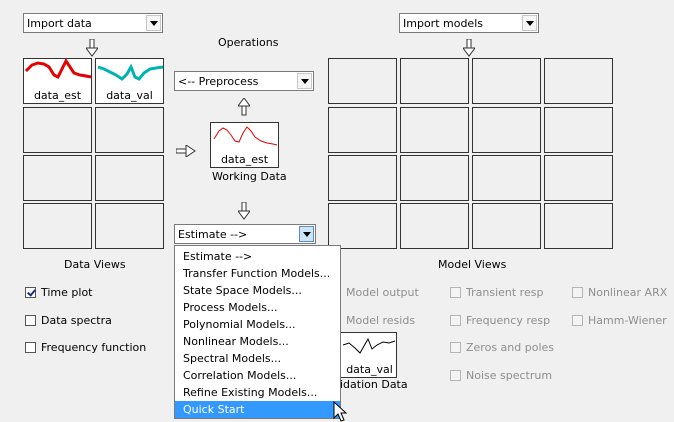  What do you see at coordinates (30, 292) in the screenshot?
I see `time-plot-checkbox` at bounding box center [30, 292].